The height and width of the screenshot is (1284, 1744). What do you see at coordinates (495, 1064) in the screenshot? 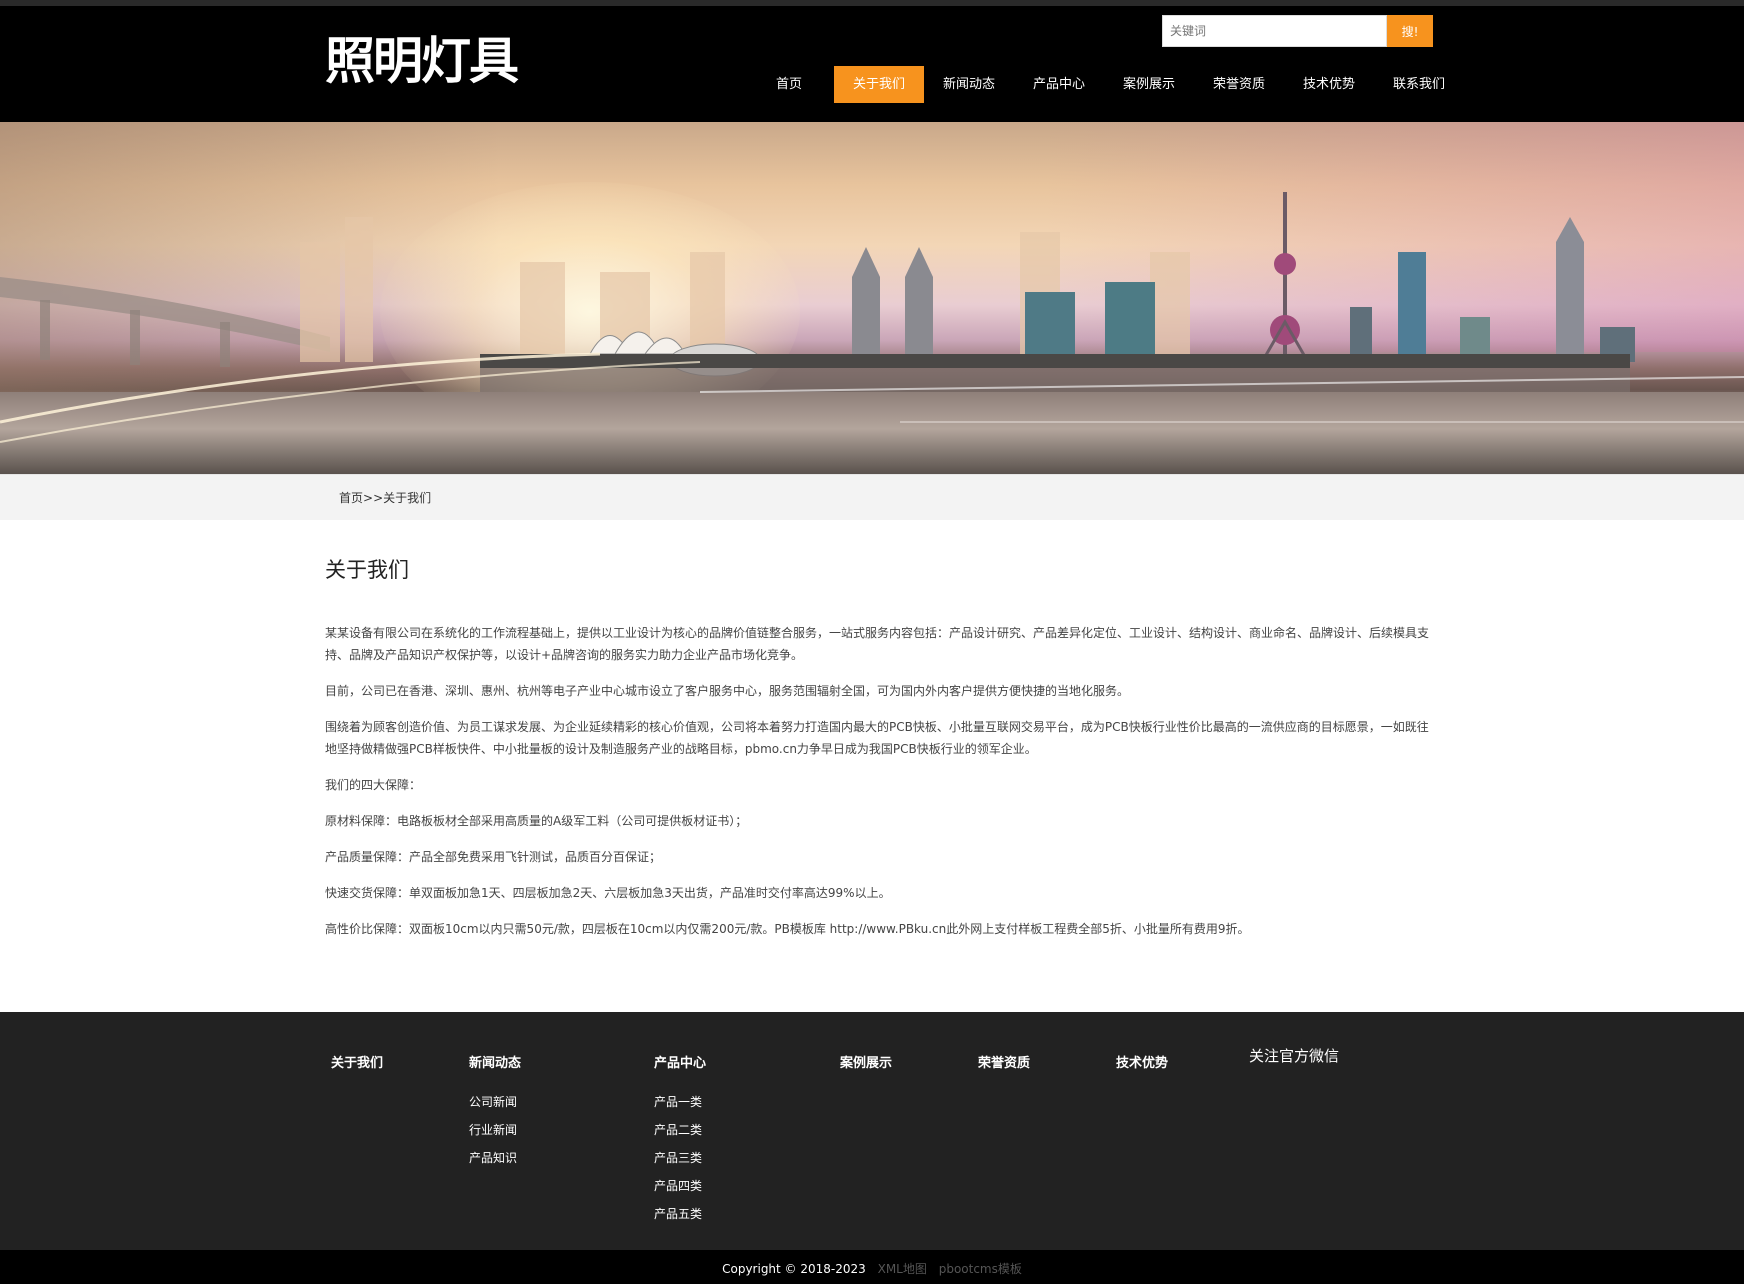
I see `footer-heading-news: 新闻动态` at bounding box center [495, 1064].